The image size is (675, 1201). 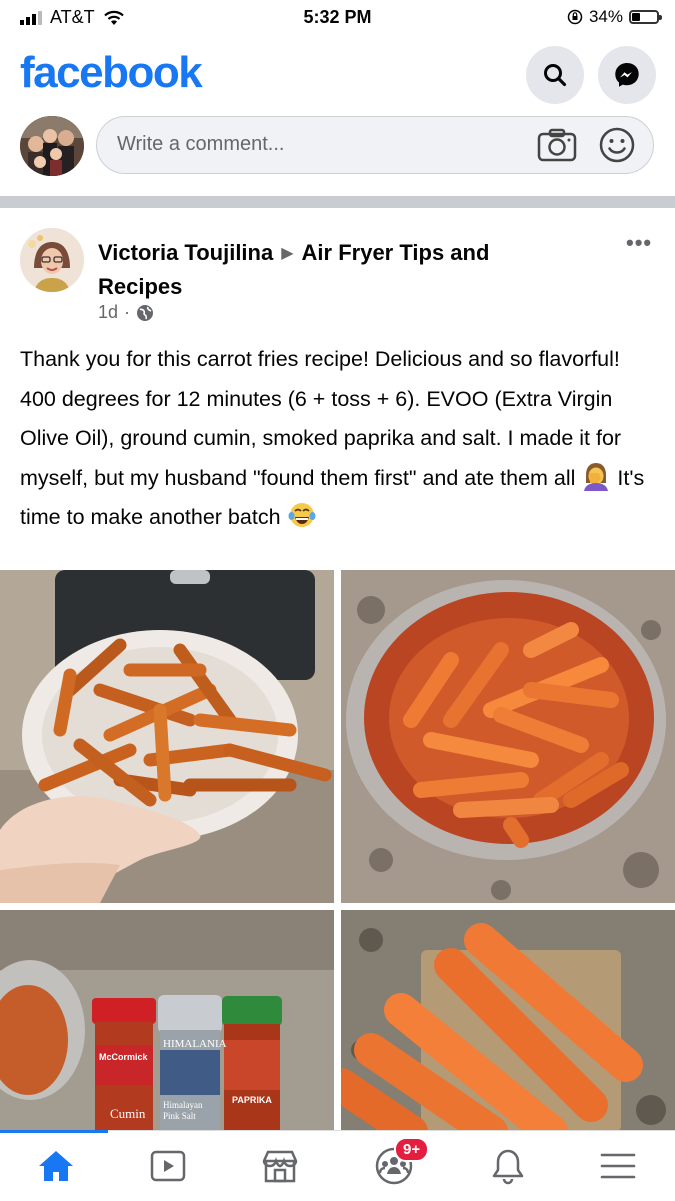 I want to click on profile-avatar, so click(x=52, y=146).